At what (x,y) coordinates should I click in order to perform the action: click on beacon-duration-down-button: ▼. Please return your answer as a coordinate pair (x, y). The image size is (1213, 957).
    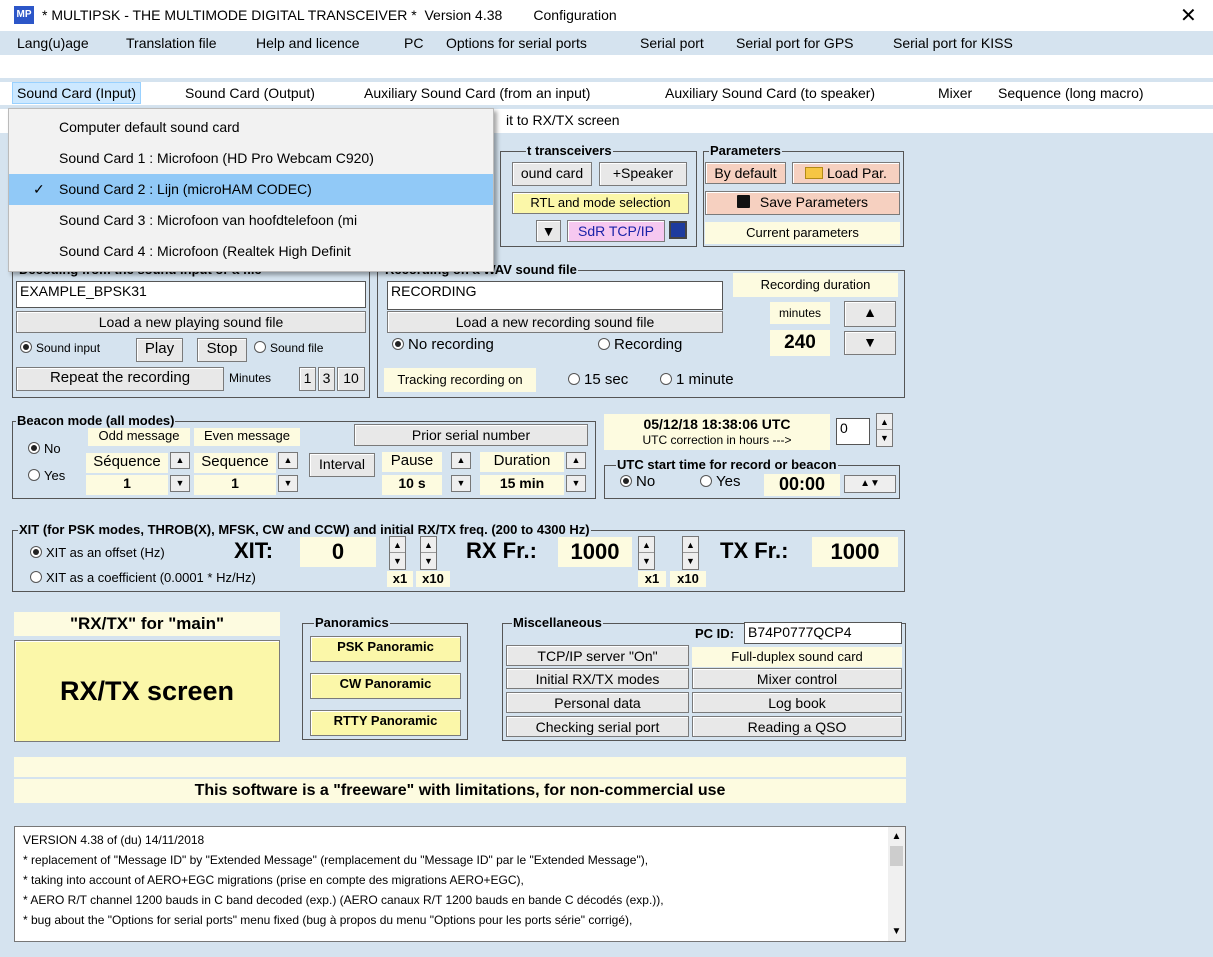
    Looking at the image, I should click on (576, 483).